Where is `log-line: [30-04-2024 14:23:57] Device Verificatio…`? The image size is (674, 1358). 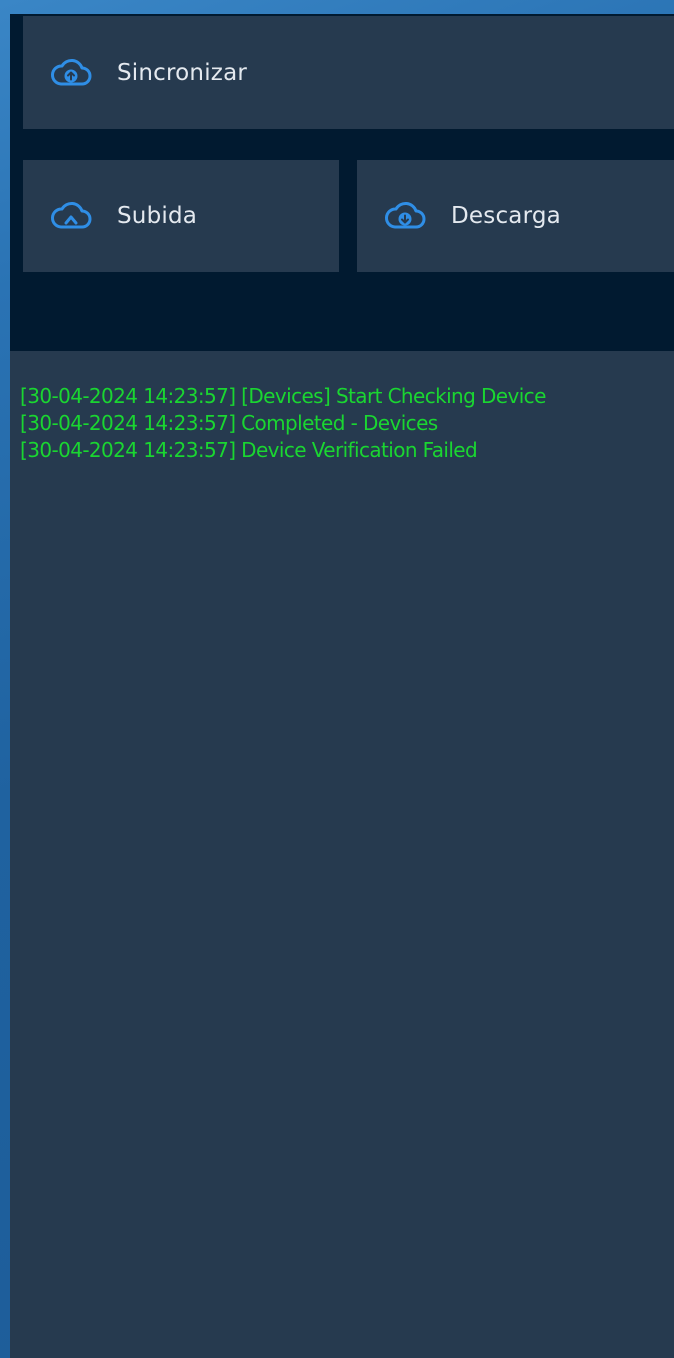 log-line: [30-04-2024 14:23:57] Device Verificatio… is located at coordinates (249, 450).